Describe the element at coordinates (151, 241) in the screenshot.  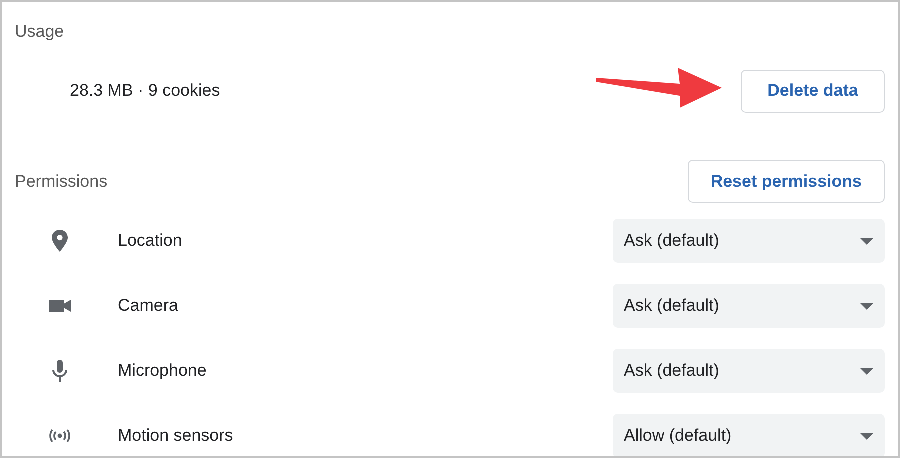
I see `permission-label: Location` at that location.